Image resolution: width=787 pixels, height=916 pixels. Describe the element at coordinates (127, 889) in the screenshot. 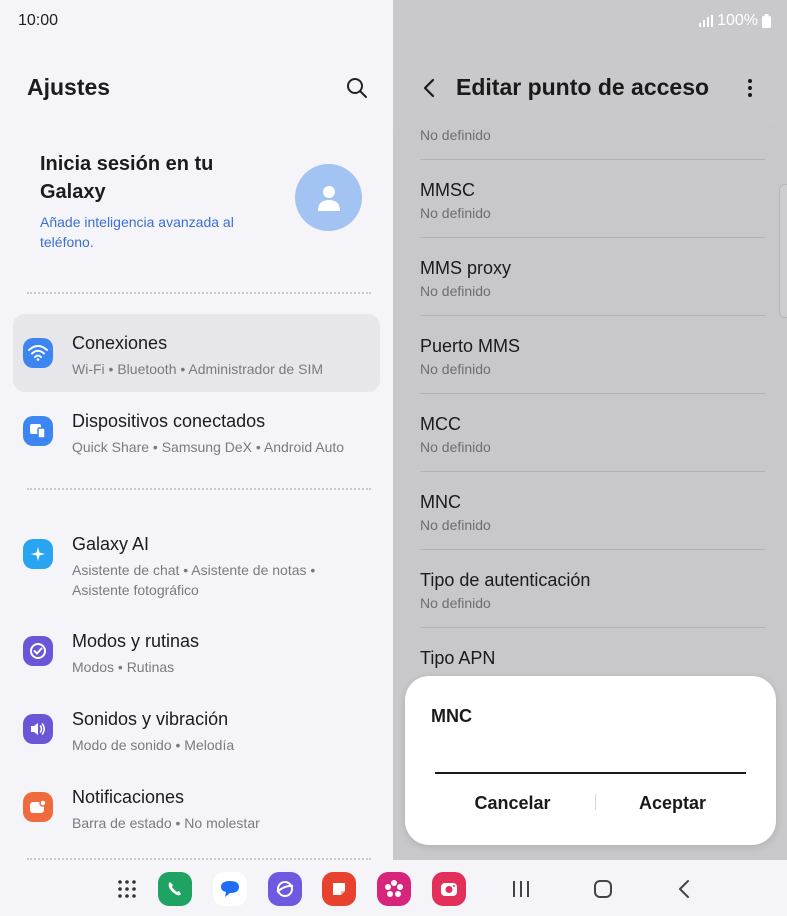

I see `app-drawer-icon` at that location.